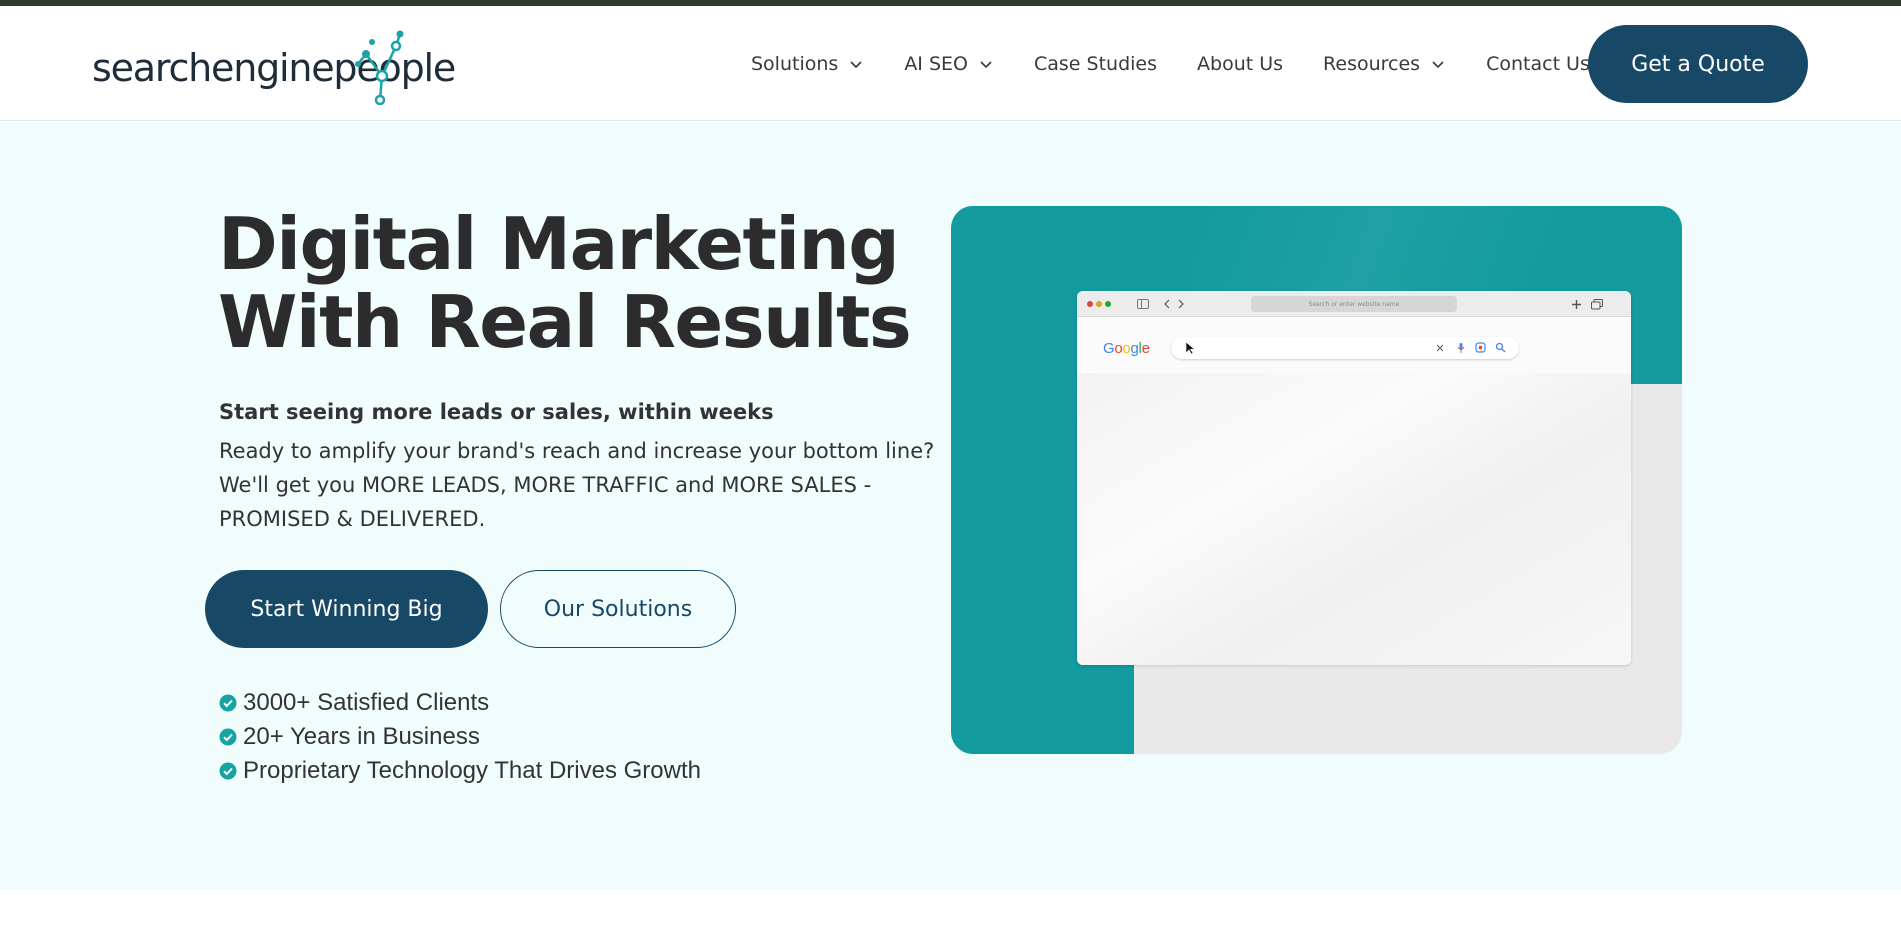 This screenshot has height=926, width=1901. I want to click on browser-mockup: Search or enter website name Google, so click(1354, 478).